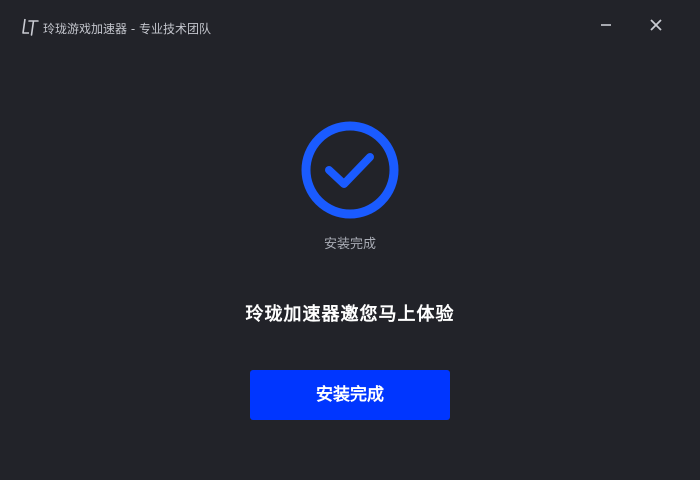 This screenshot has height=480, width=700. What do you see at coordinates (349, 244) in the screenshot?
I see `install-status-label: 安装完成` at bounding box center [349, 244].